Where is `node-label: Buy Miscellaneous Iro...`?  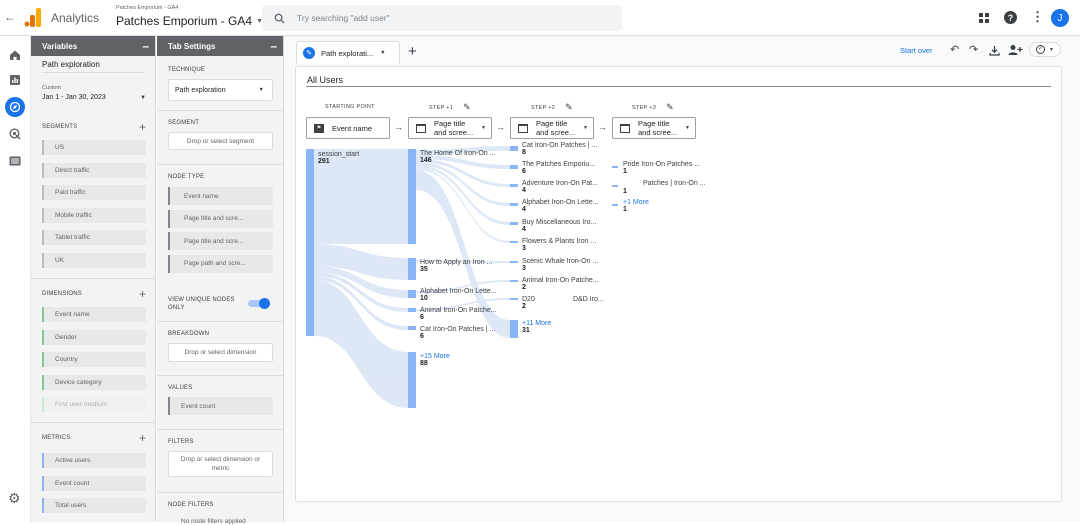 node-label: Buy Miscellaneous Iro... is located at coordinates (559, 222).